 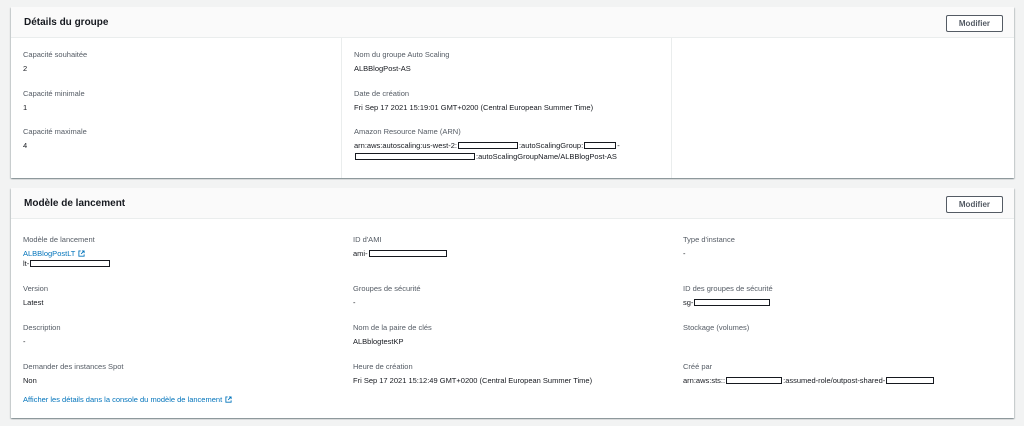 What do you see at coordinates (843, 247) in the screenshot?
I see `instance-type-field: Type d'instance -` at bounding box center [843, 247].